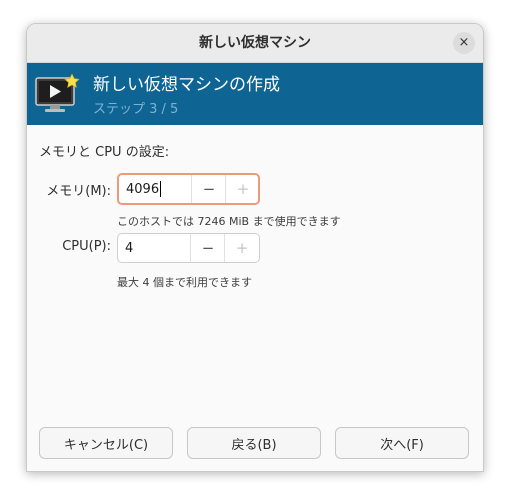  I want to click on cpu-hint: 最大 4 個まで利用できます, so click(184, 282).